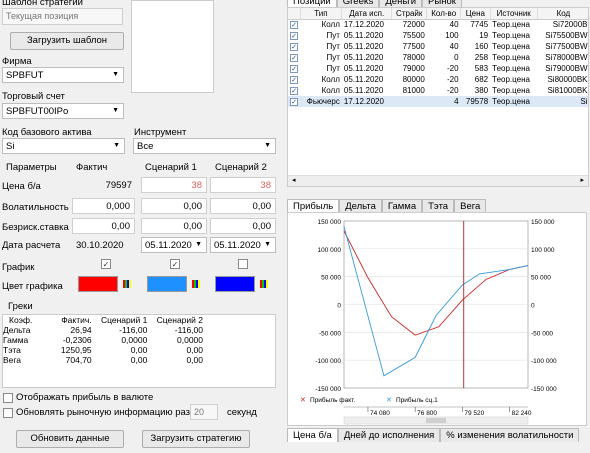 This screenshot has height=453, width=590. Describe the element at coordinates (92, 167) in the screenshot. I see `col-fact-header: Фактич` at that location.